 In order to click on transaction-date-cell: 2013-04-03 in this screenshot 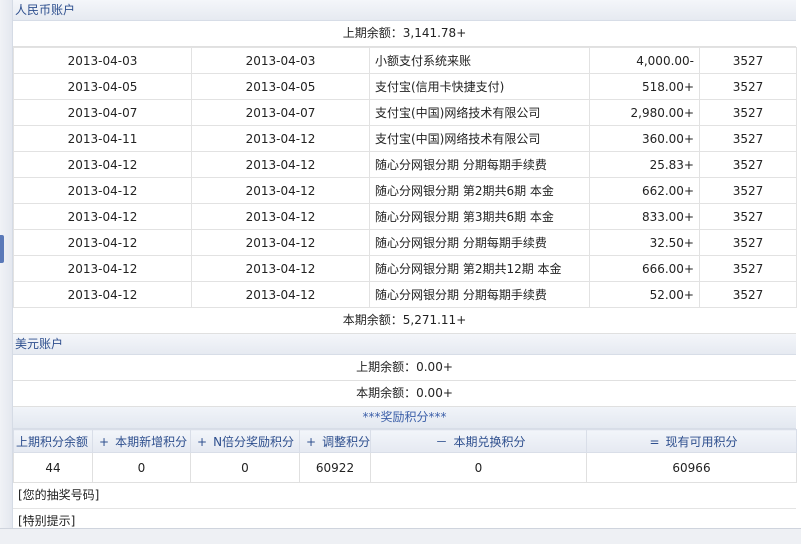, I will do `click(102, 60)`.